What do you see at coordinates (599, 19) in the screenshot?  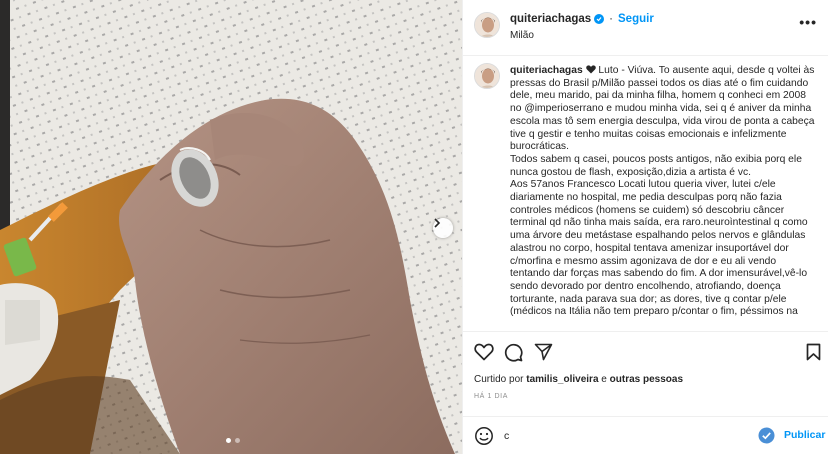 I see `verified-badge-icon` at bounding box center [599, 19].